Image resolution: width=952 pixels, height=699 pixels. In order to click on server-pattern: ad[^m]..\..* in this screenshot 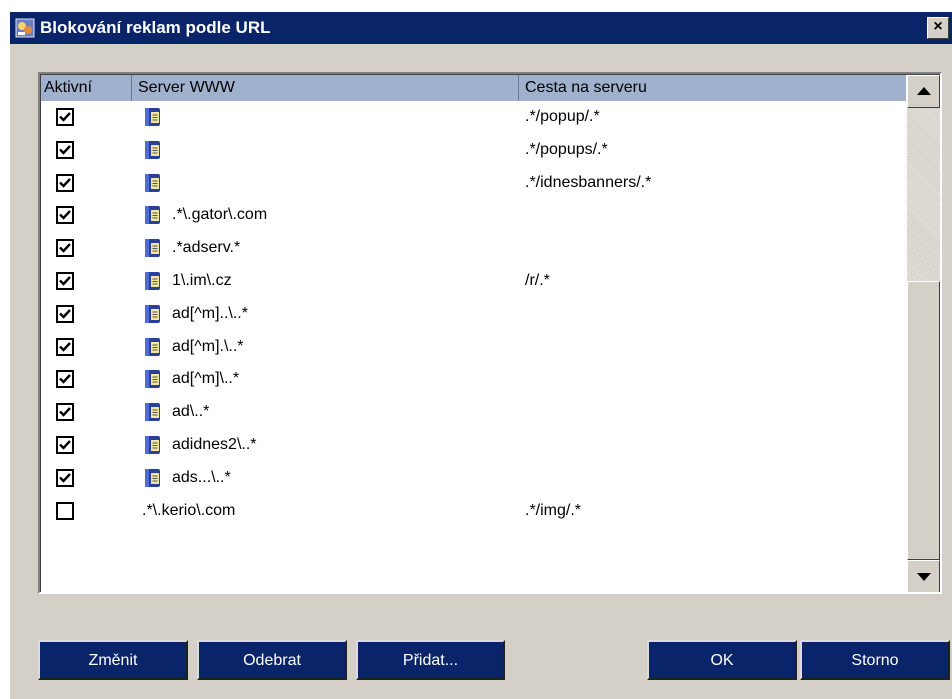, I will do `click(210, 313)`.